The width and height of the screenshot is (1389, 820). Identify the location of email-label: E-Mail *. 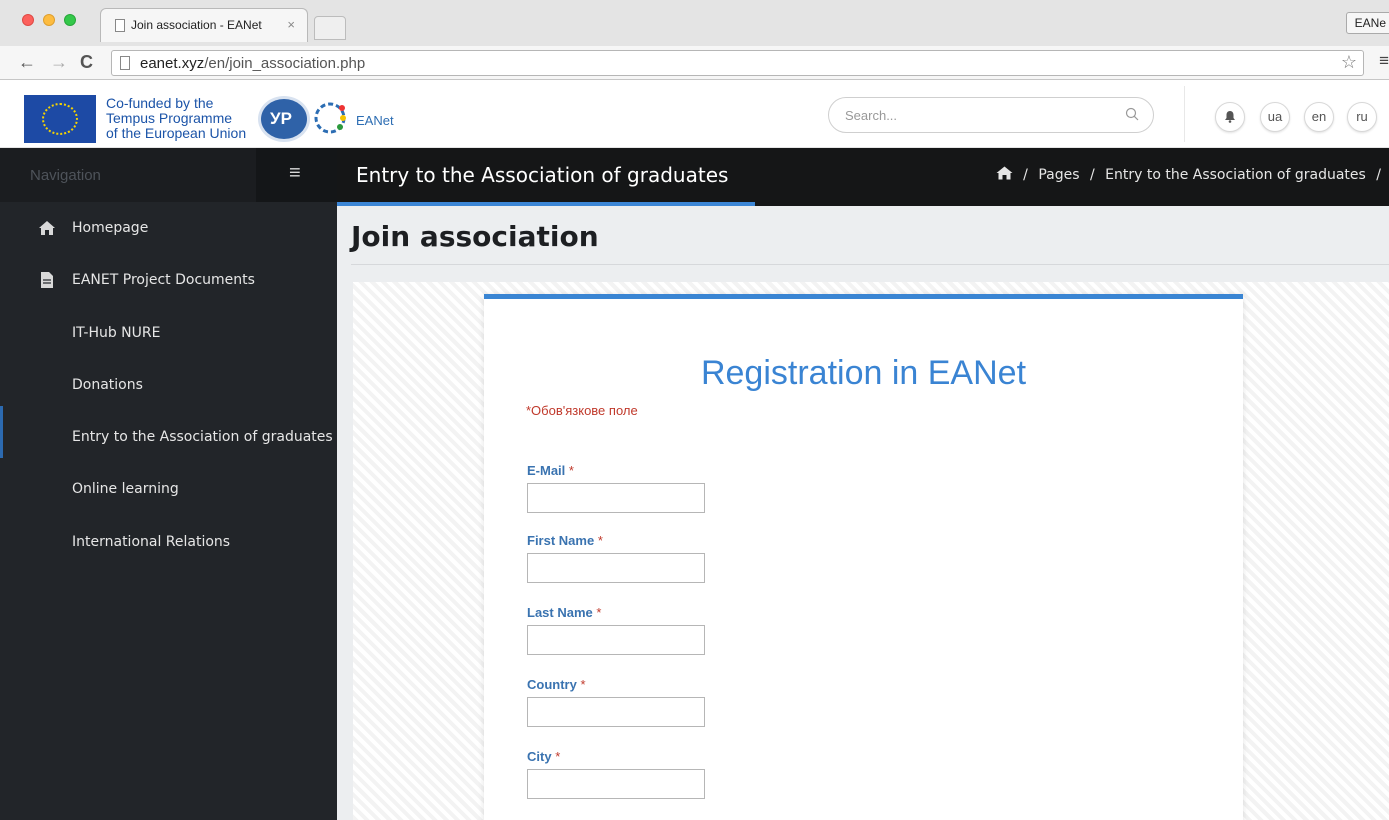
(550, 470).